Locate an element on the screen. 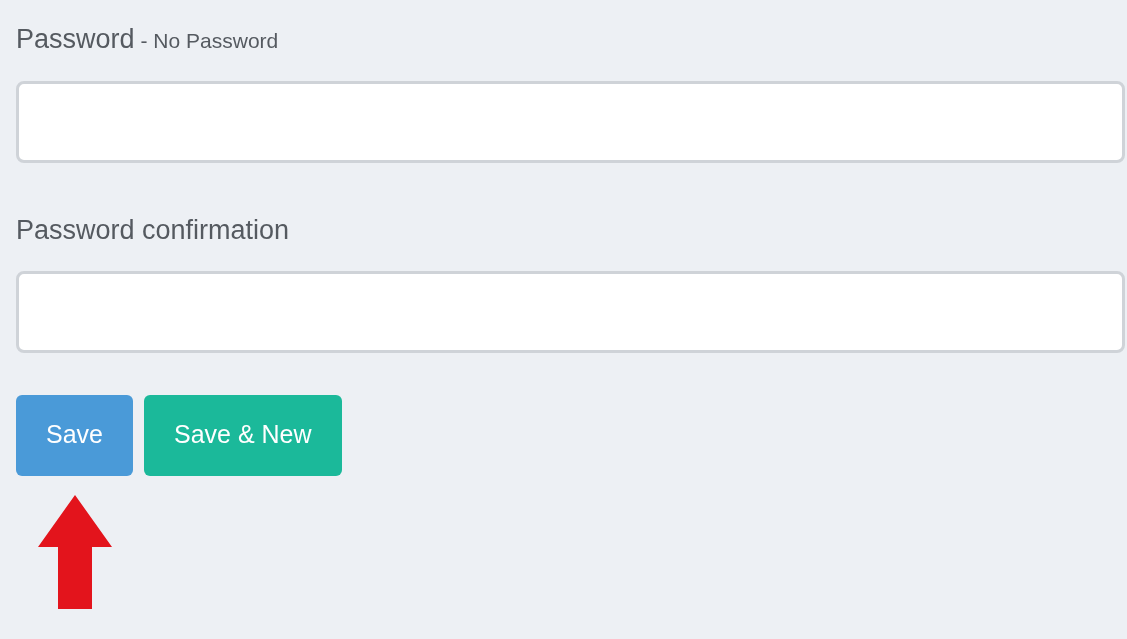  save-button: Save & New is located at coordinates (243, 435).